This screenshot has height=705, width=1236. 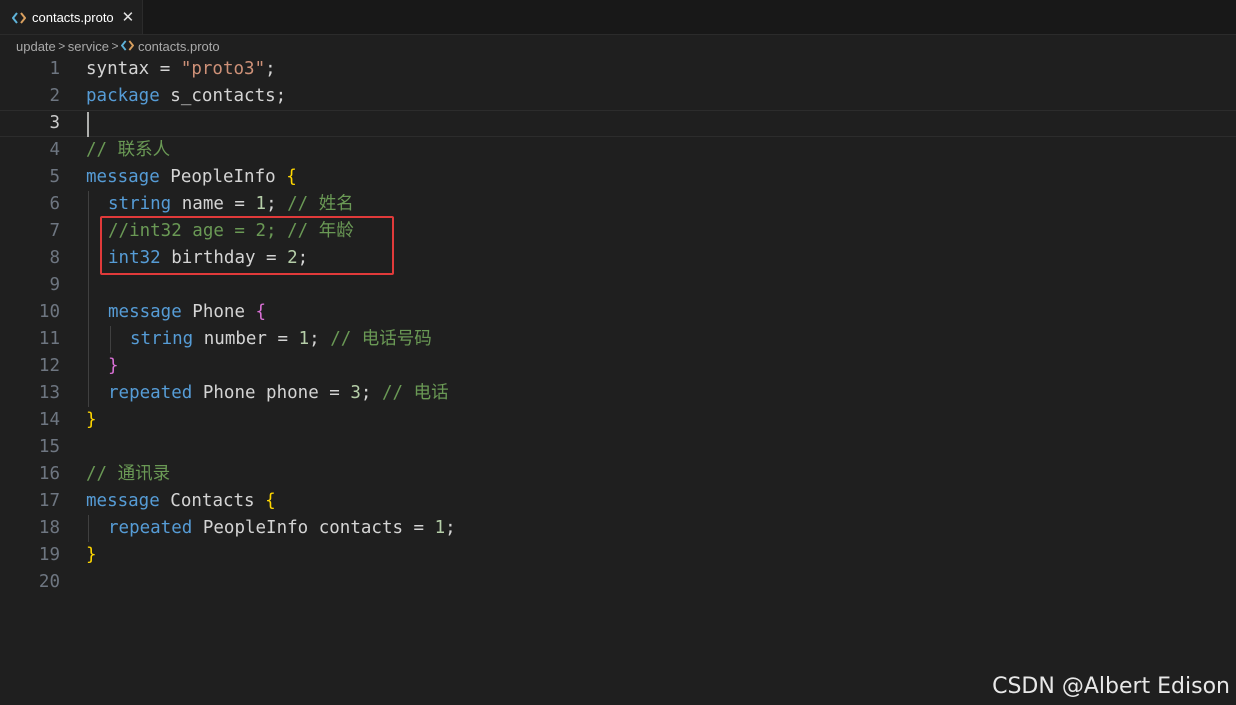 I want to click on code-line: 10 message Phone {, so click(x=618, y=312).